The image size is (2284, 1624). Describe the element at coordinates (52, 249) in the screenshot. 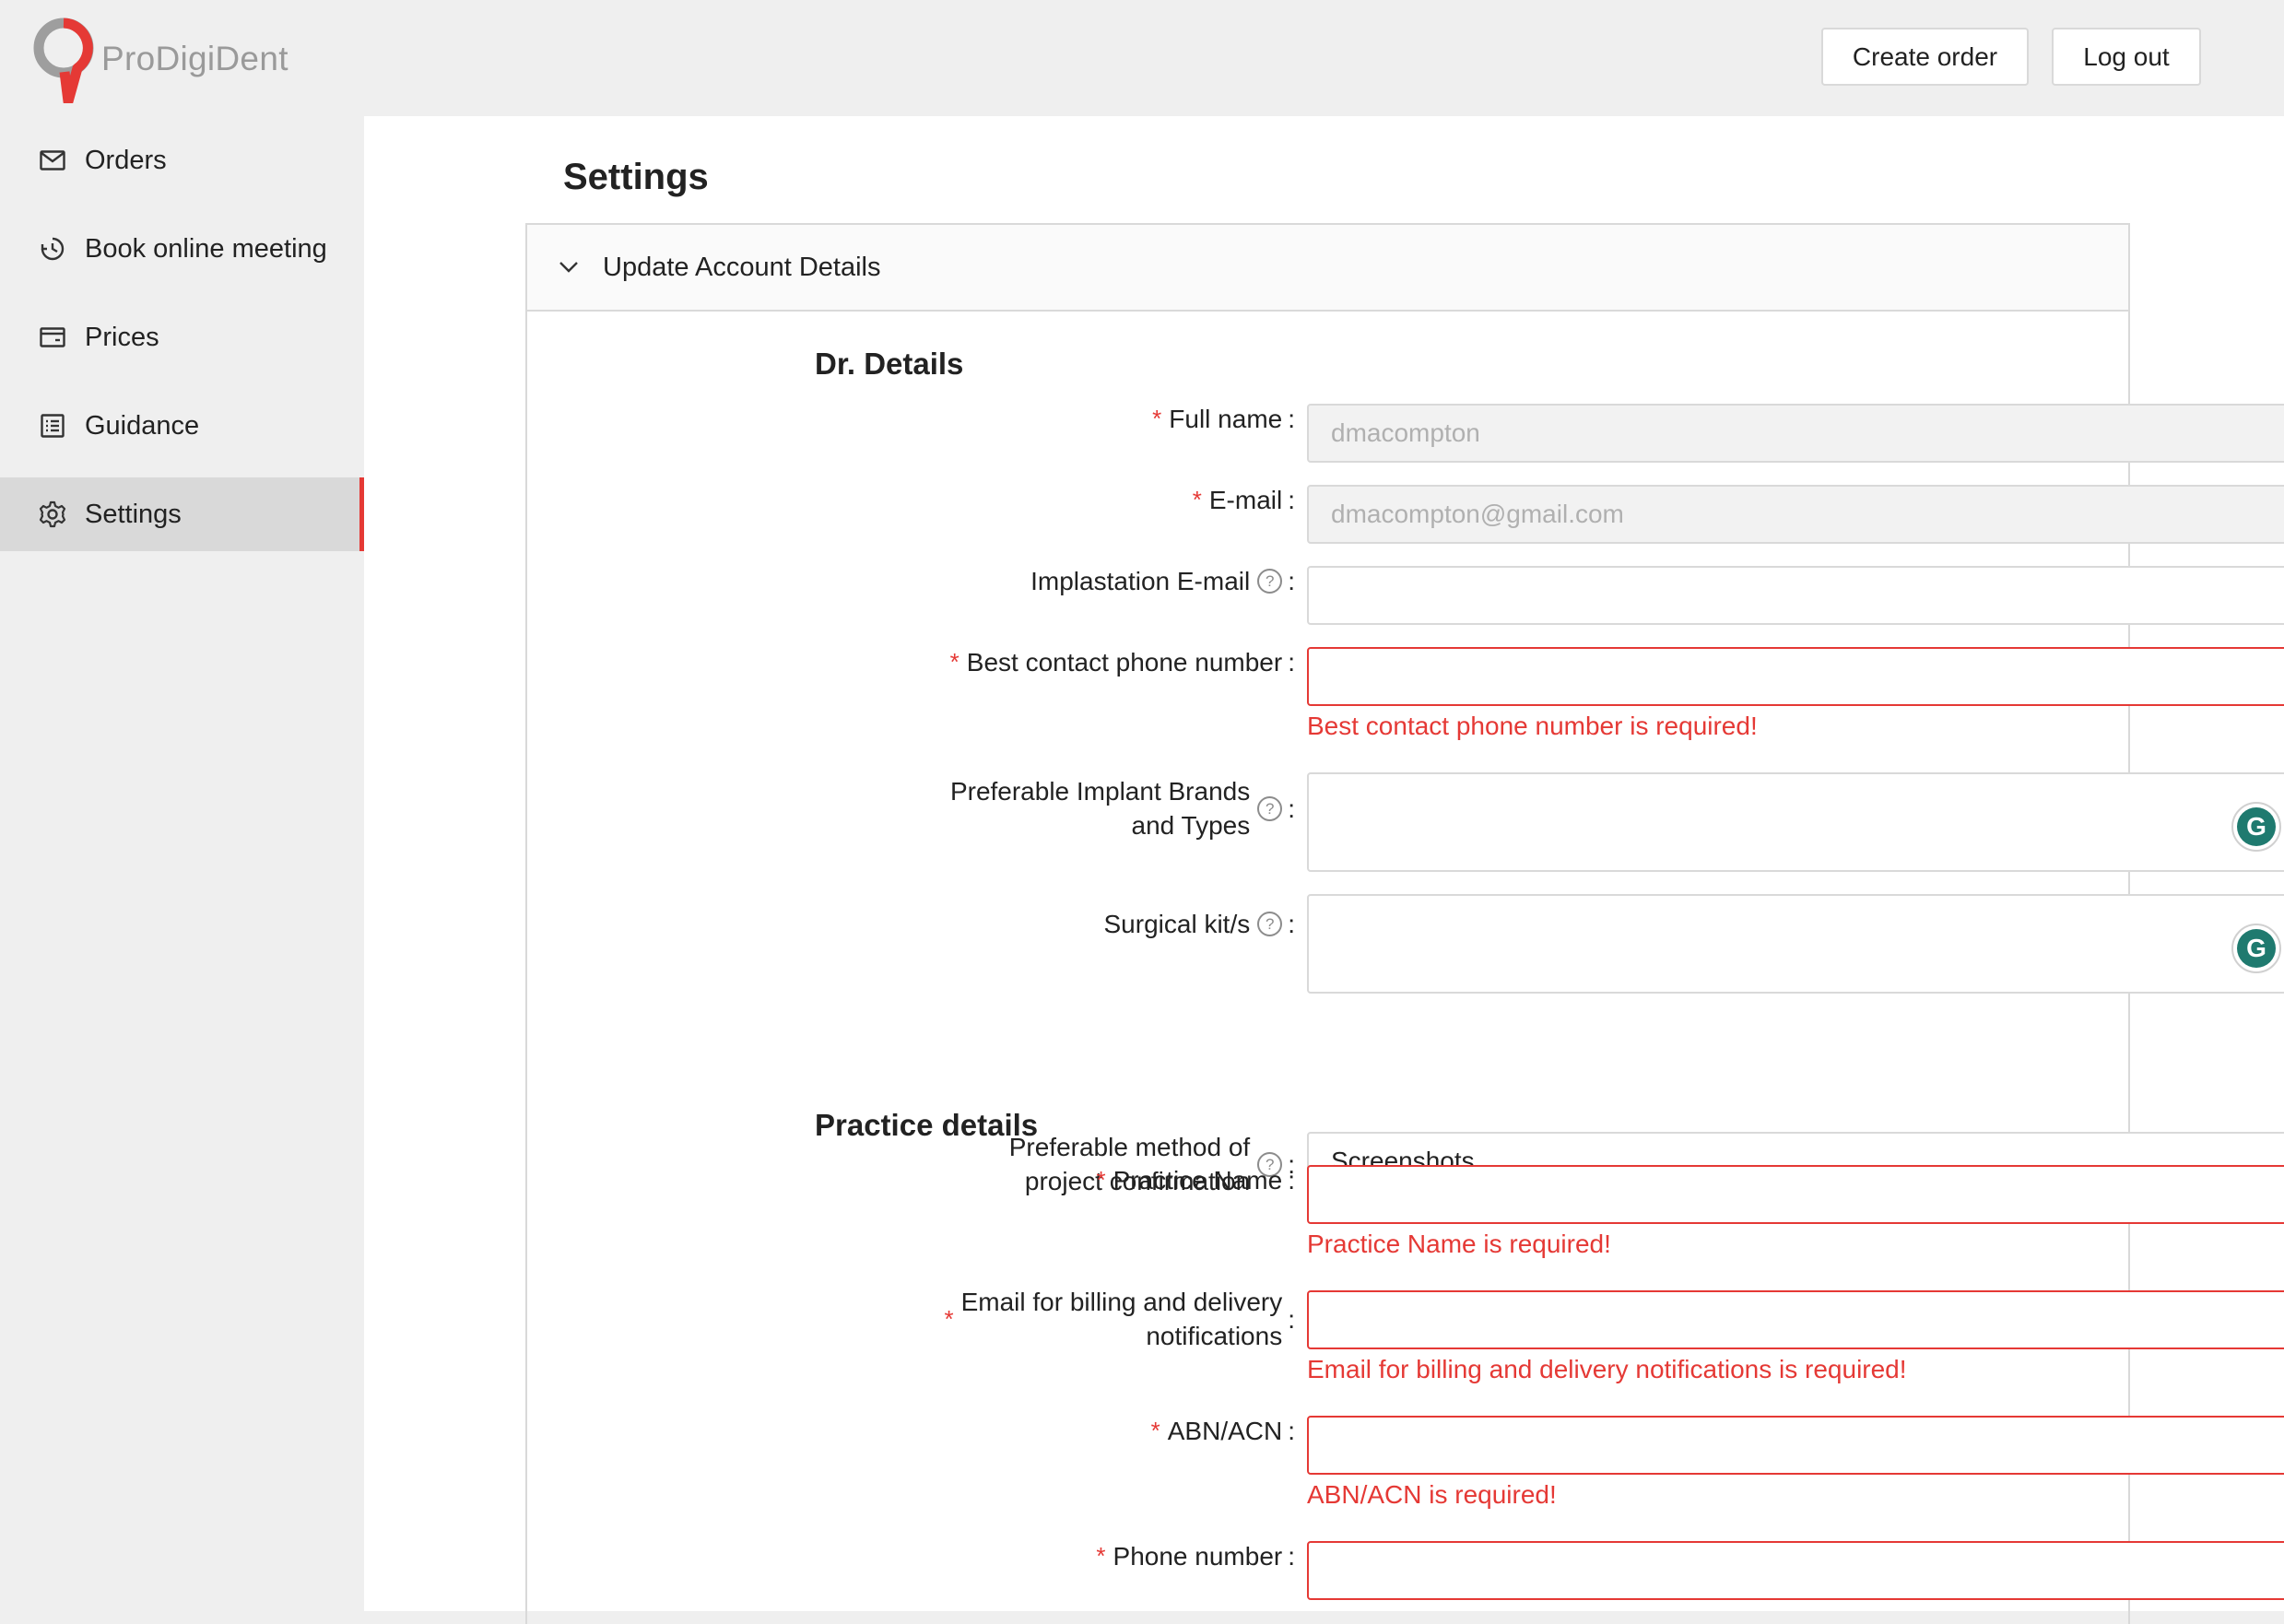

I see `clock-icon` at that location.